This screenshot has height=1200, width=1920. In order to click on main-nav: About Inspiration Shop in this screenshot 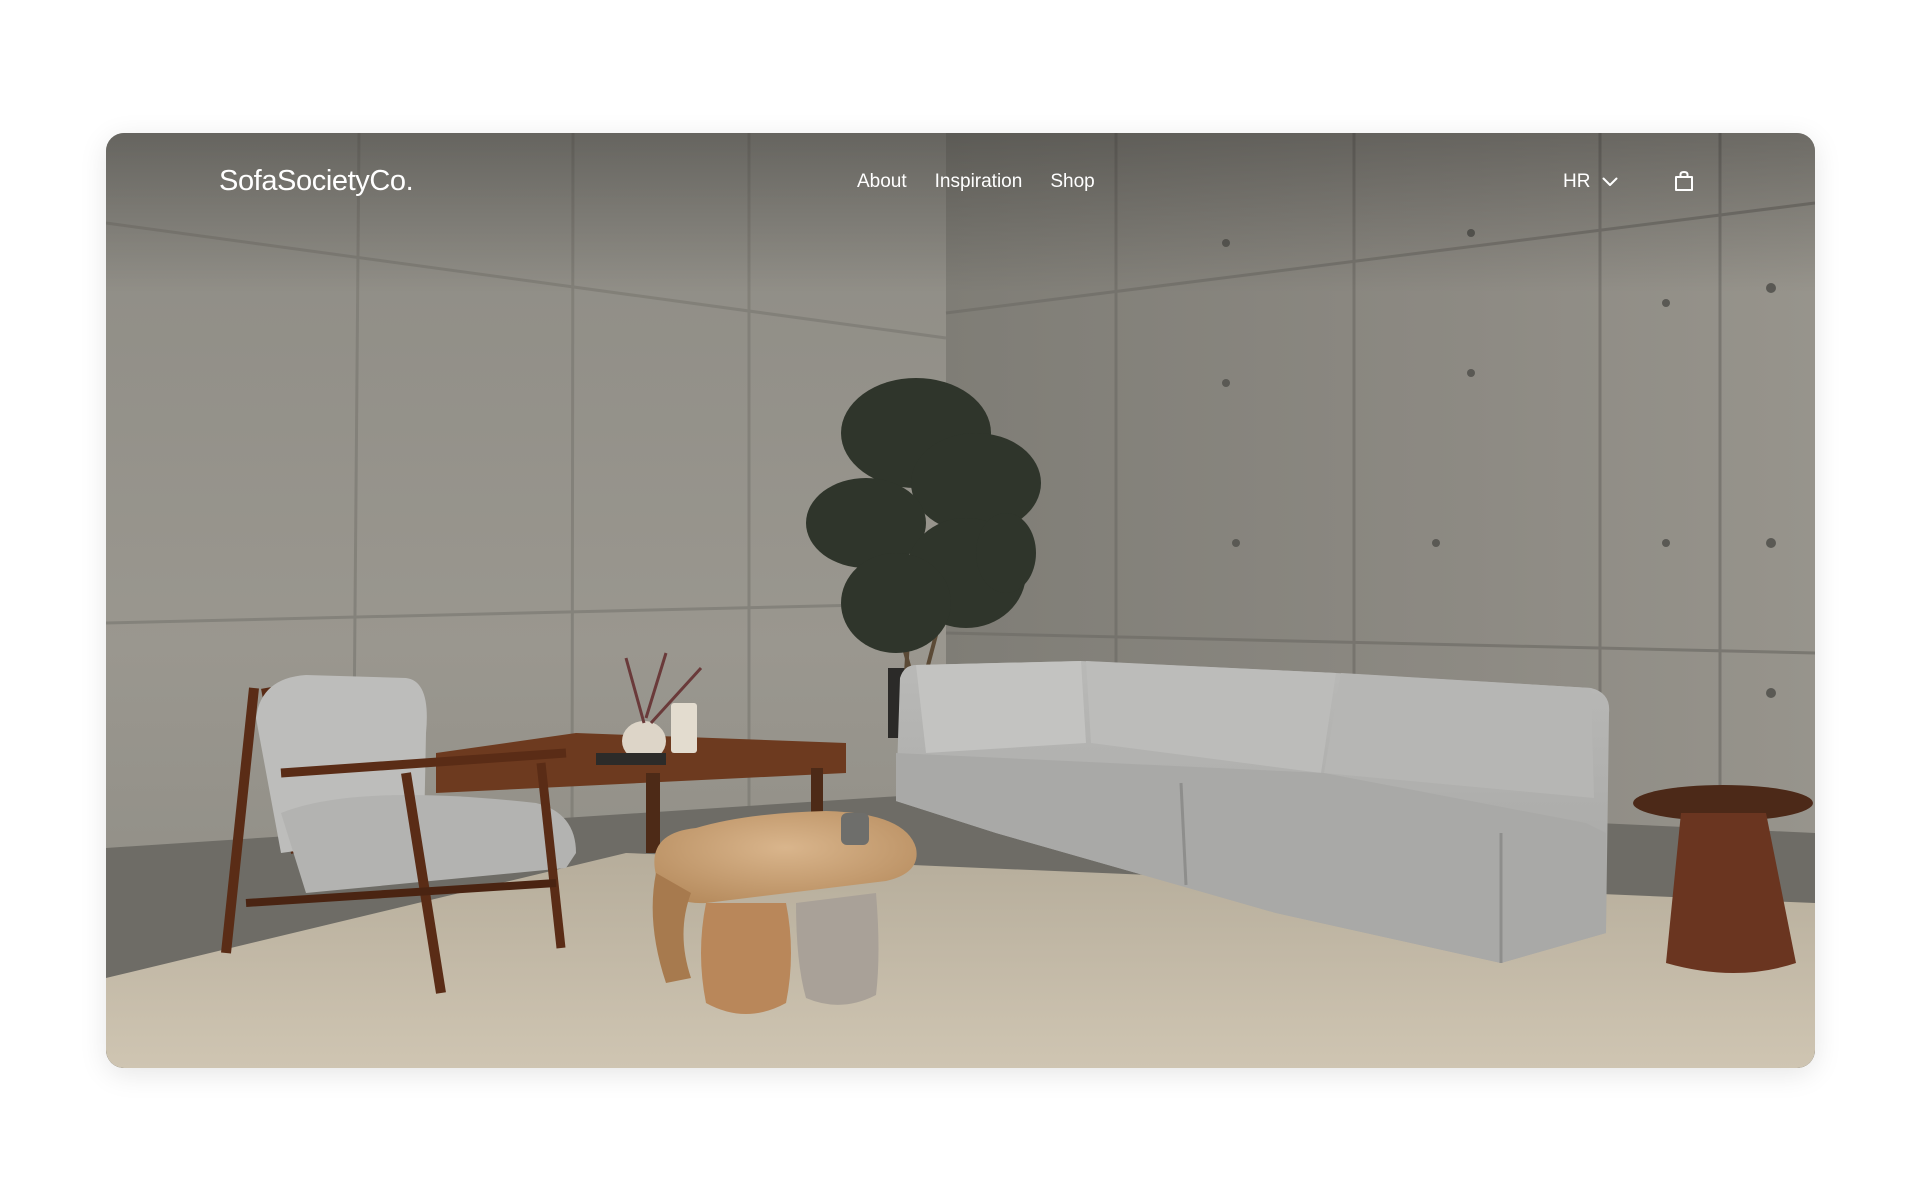, I will do `click(990, 182)`.